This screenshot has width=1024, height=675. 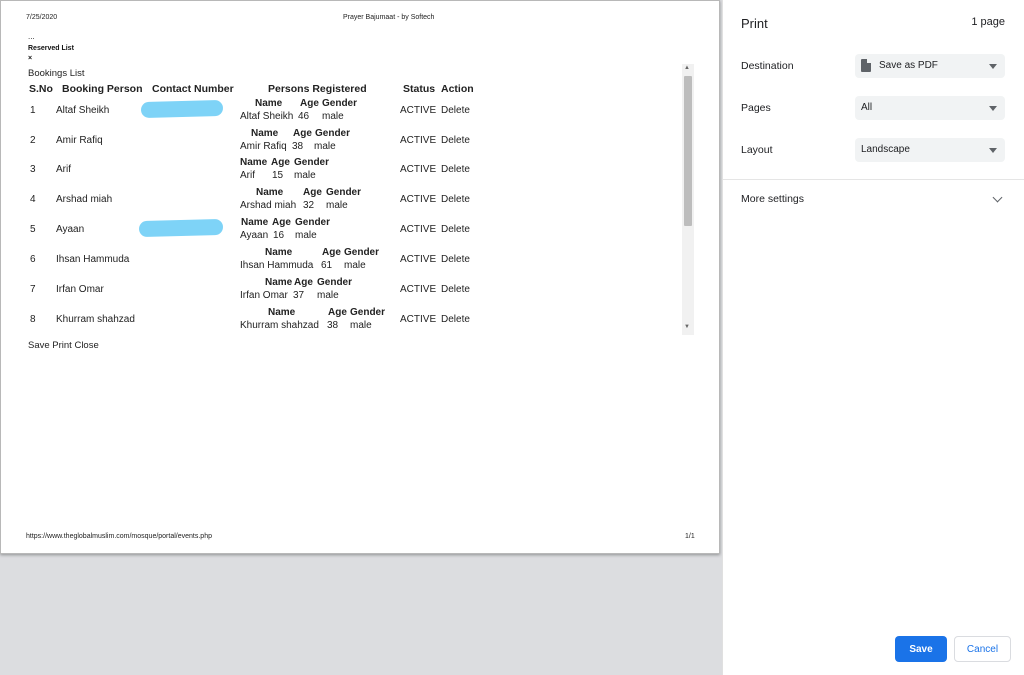 I want to click on registered-age: 38, so click(x=333, y=325).